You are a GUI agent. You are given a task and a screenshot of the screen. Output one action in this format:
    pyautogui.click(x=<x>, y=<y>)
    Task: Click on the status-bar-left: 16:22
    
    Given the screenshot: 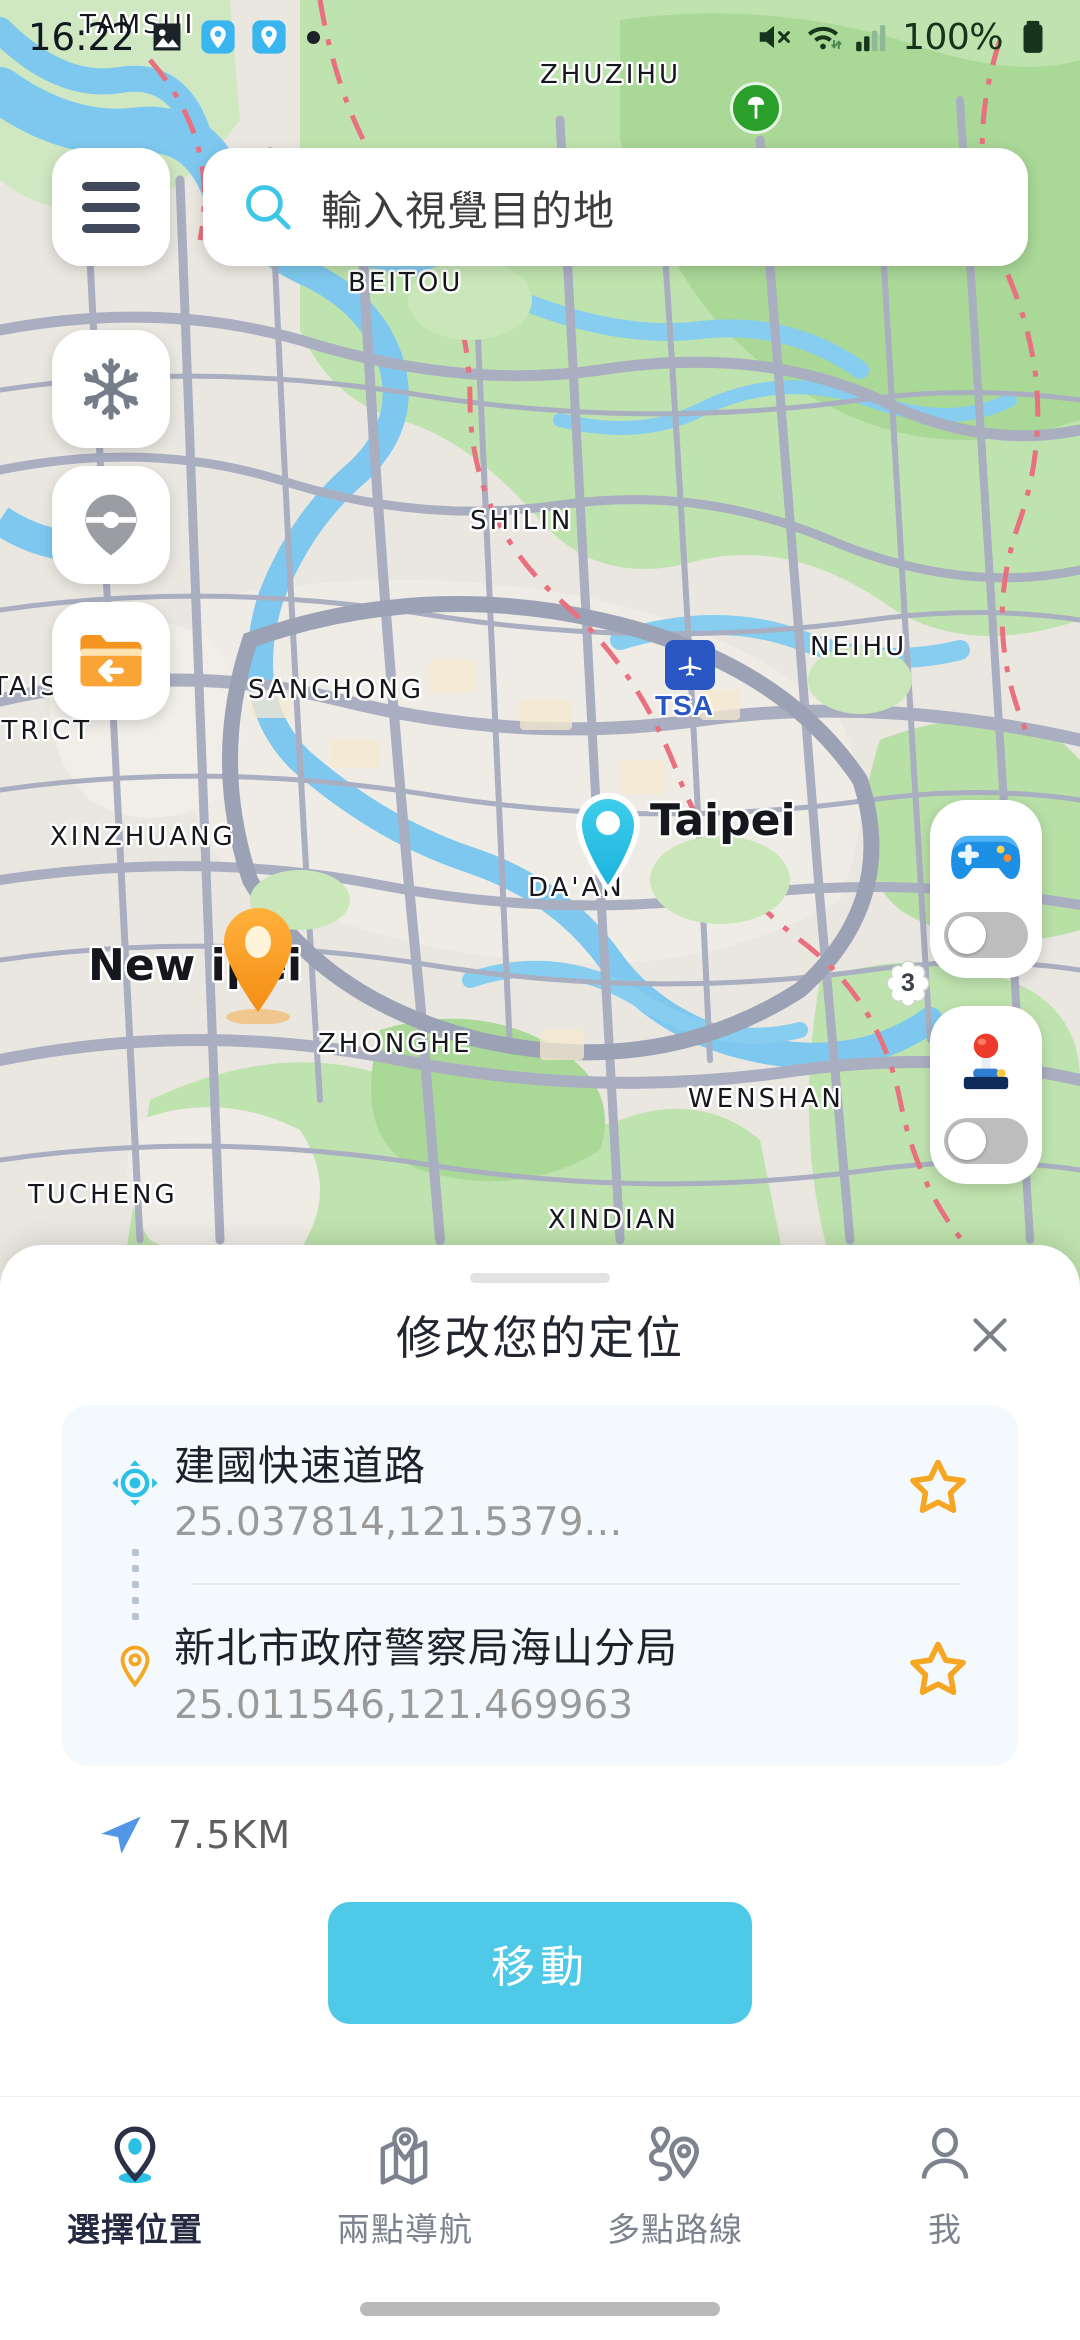 What is the action you would take?
    pyautogui.click(x=174, y=37)
    